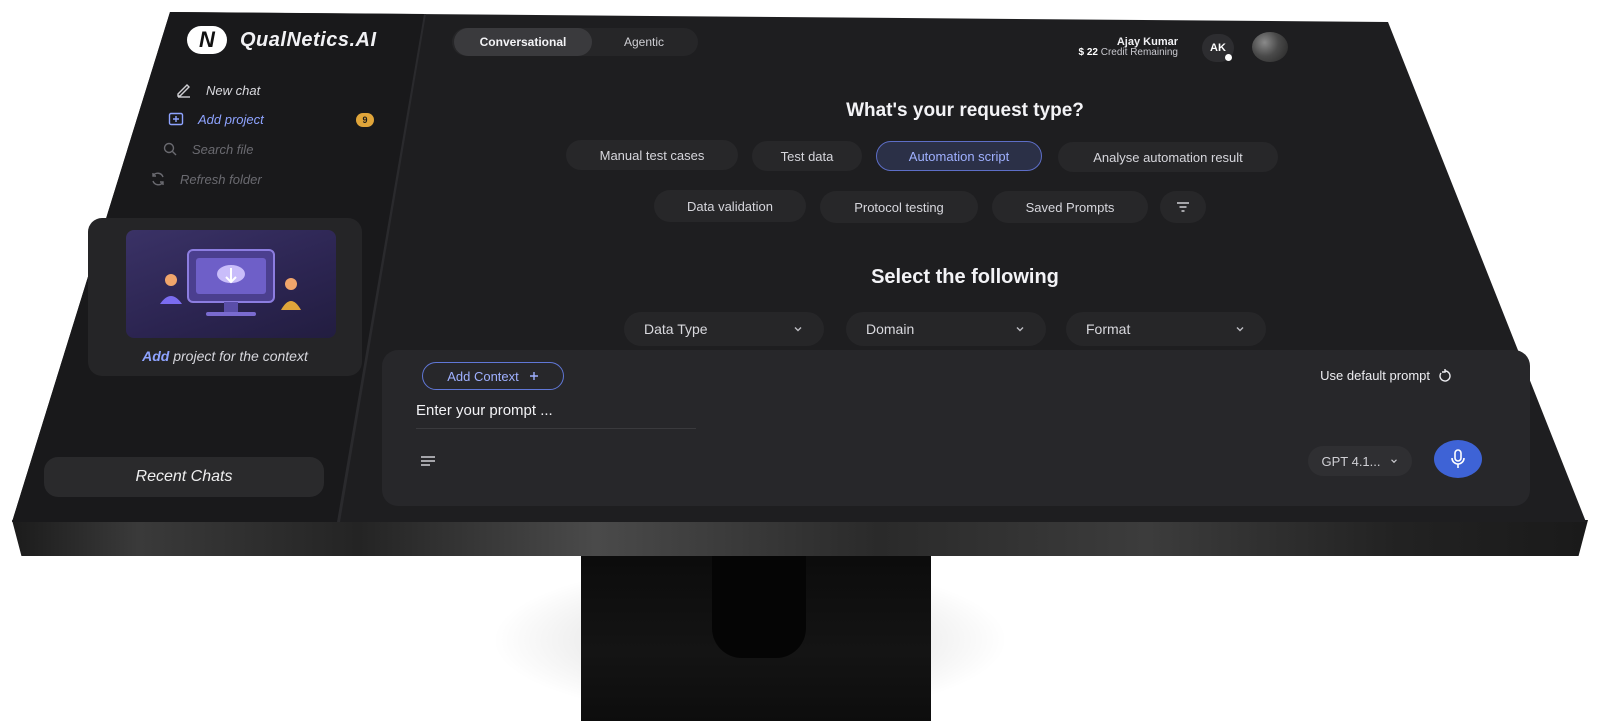 This screenshot has width=1600, height=727. What do you see at coordinates (1166, 329) in the screenshot?
I see `format-dropdown: Format` at bounding box center [1166, 329].